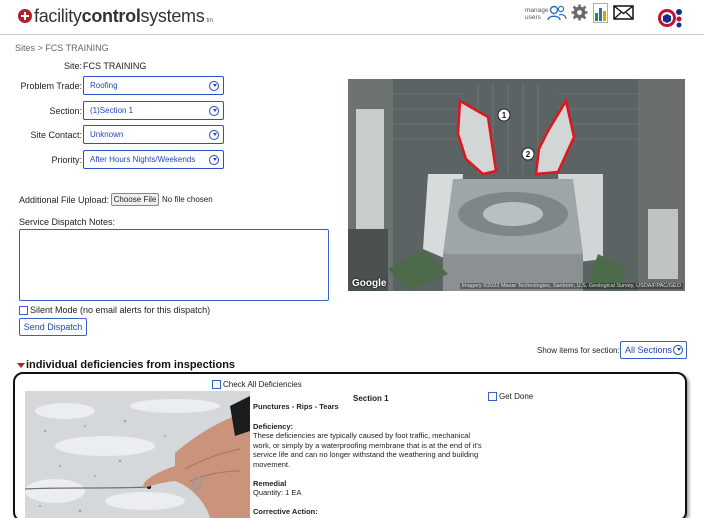 Image resolution: width=704 pixels, height=518 pixels. I want to click on deficiency-label-text: Deficiency:, so click(273, 426).